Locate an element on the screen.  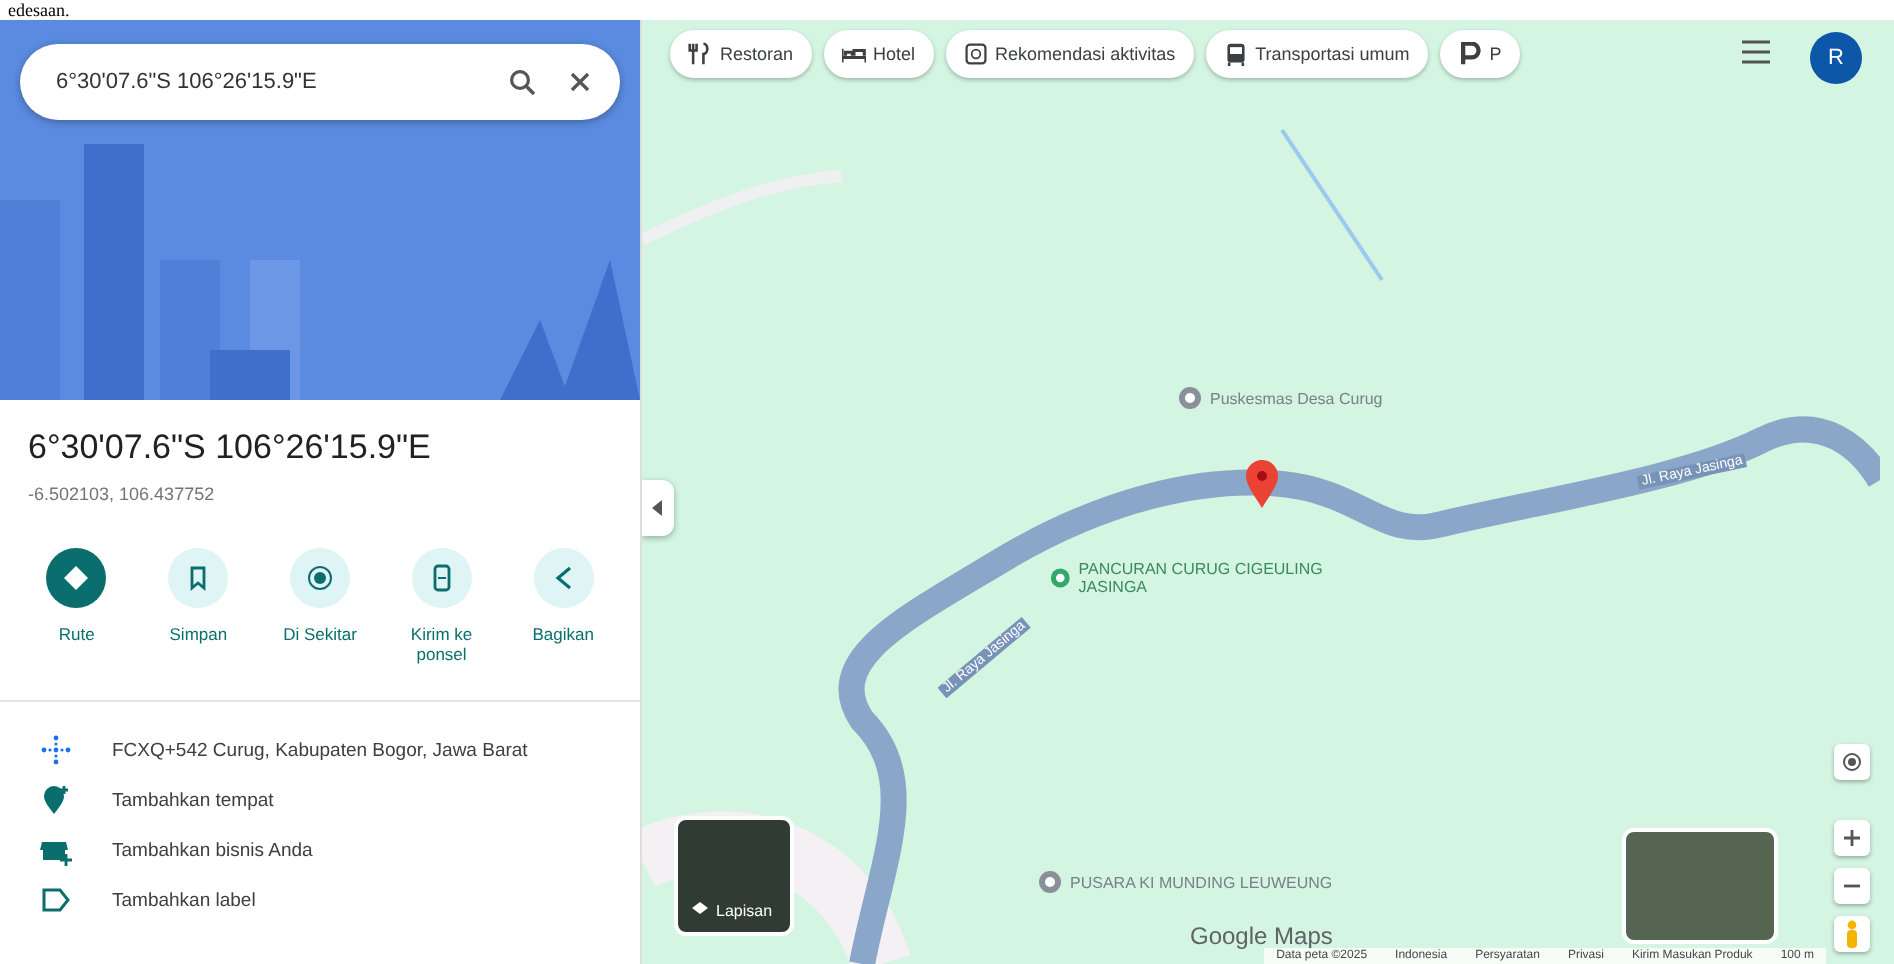
layers-button: Lapisan is located at coordinates (734, 876).